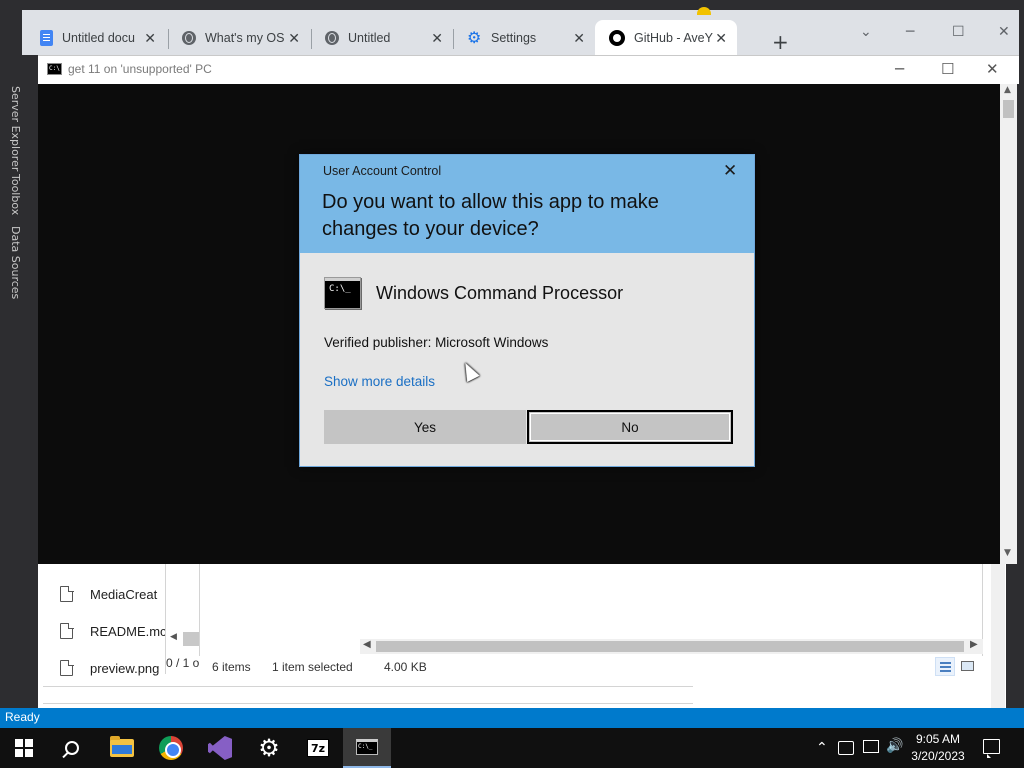  I want to click on list-item: README.mc, so click(113, 631).